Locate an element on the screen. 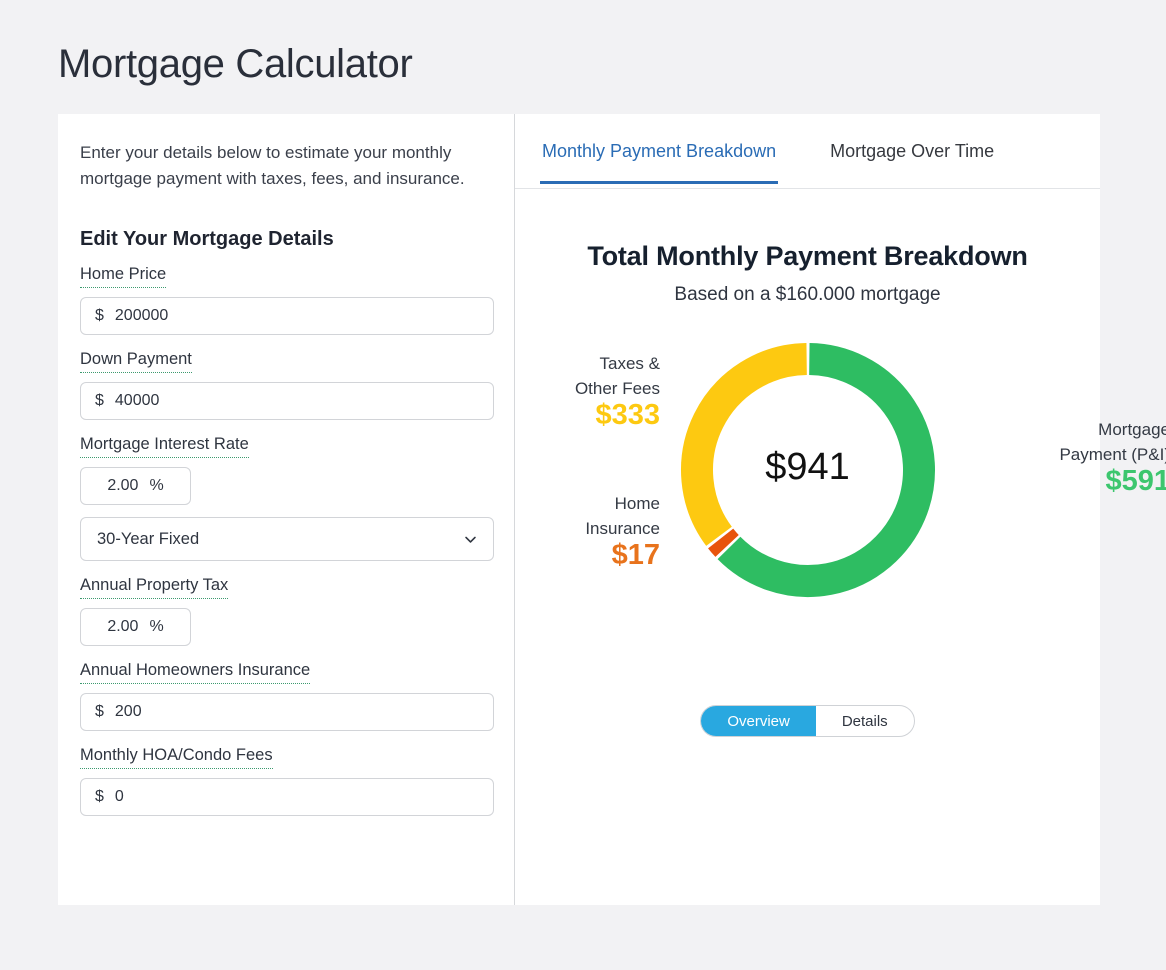  legend-insurance-line2: Insurance is located at coordinates (622, 528).